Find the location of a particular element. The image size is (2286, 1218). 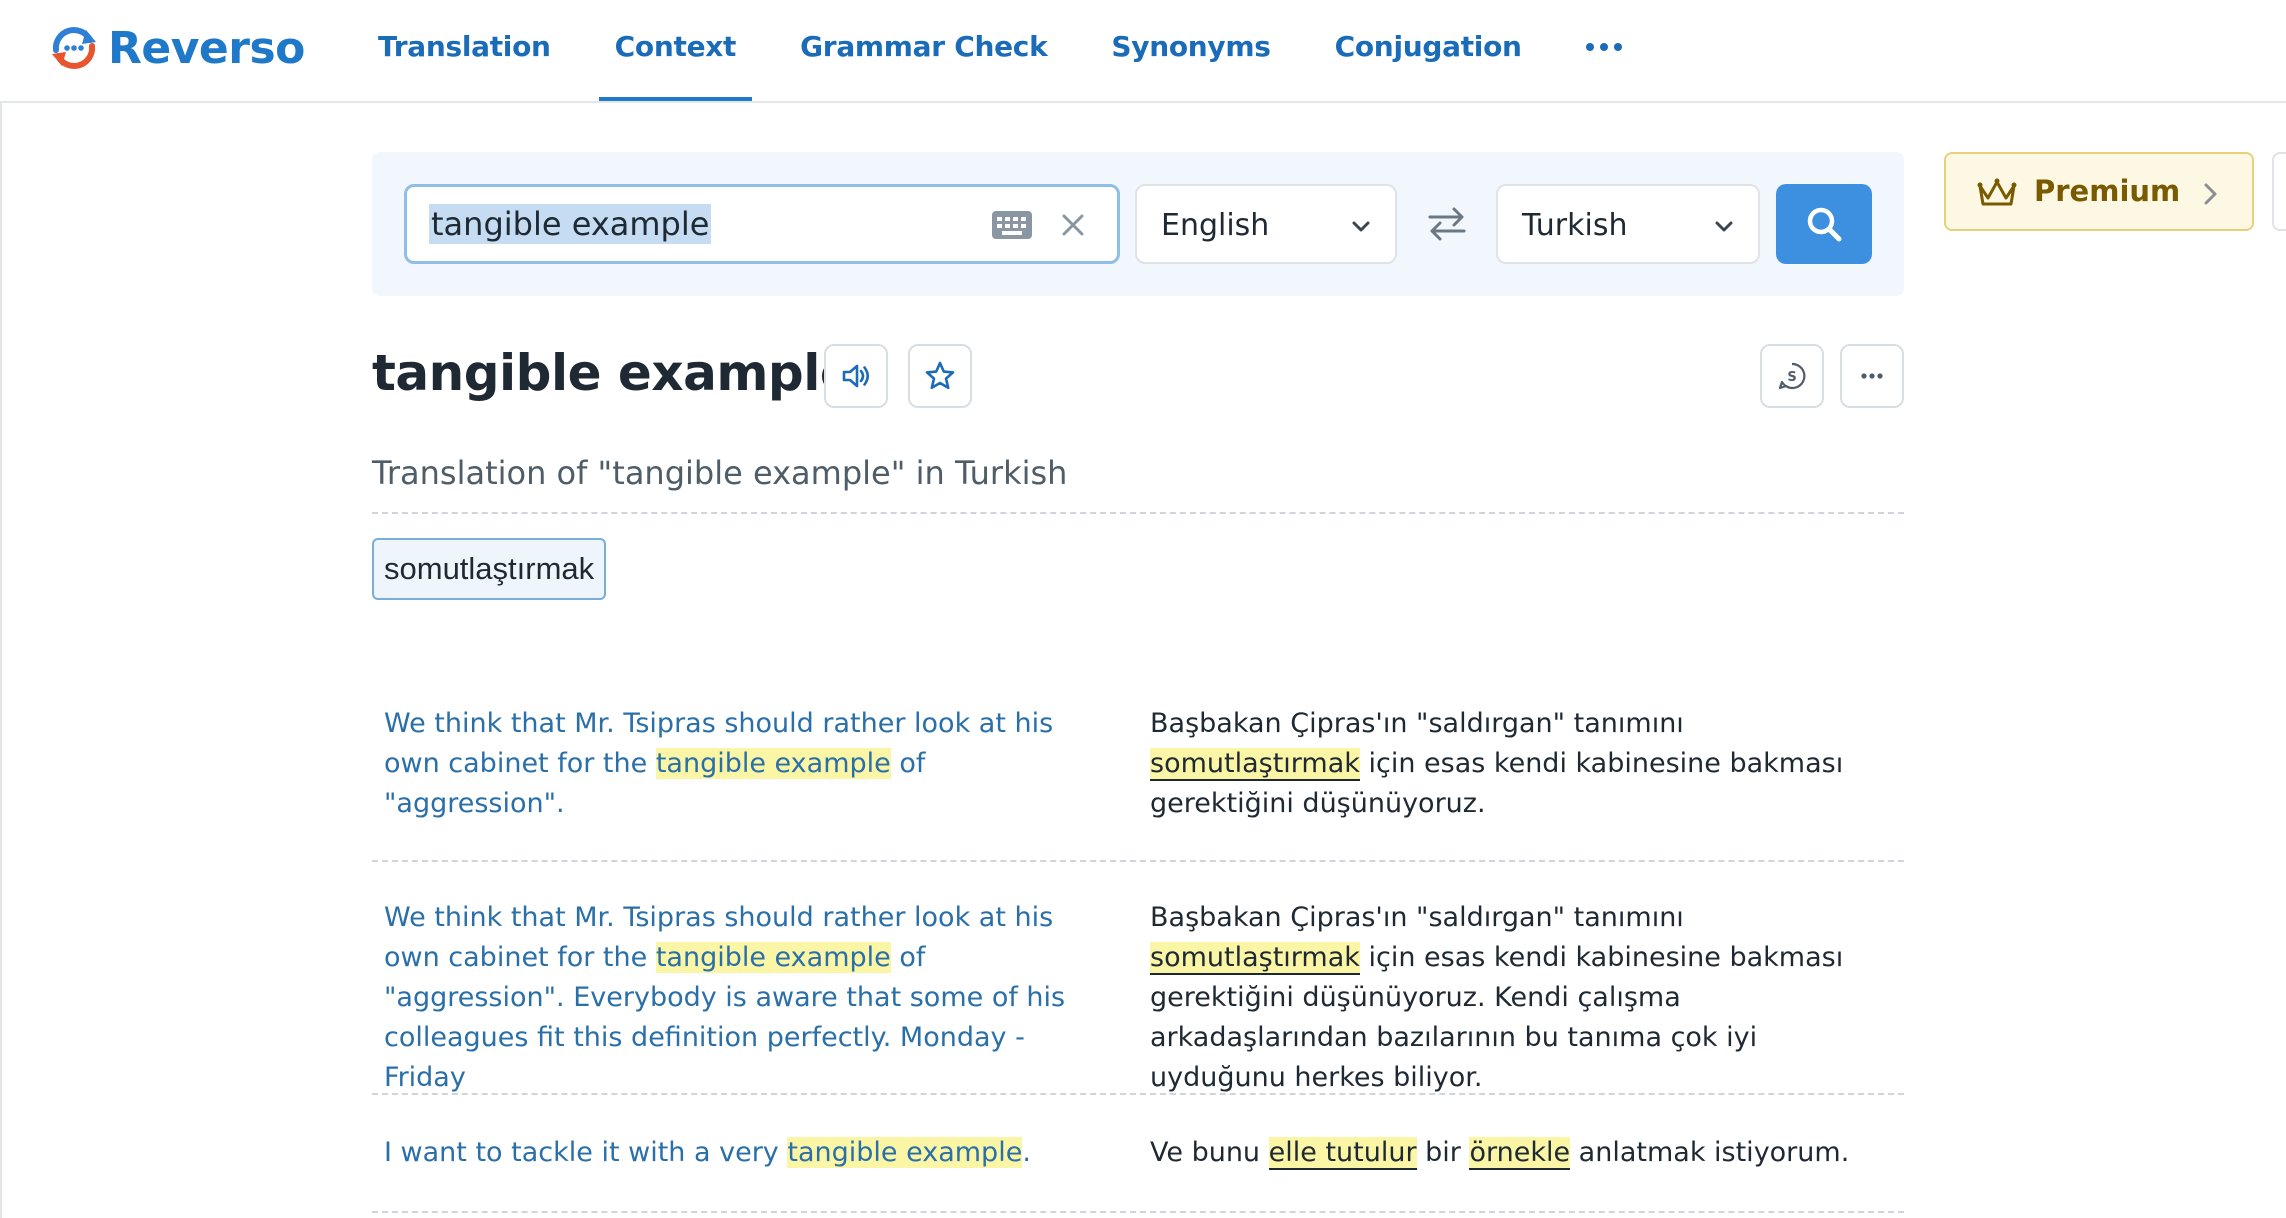

premium-label: Premium is located at coordinates (2107, 191).